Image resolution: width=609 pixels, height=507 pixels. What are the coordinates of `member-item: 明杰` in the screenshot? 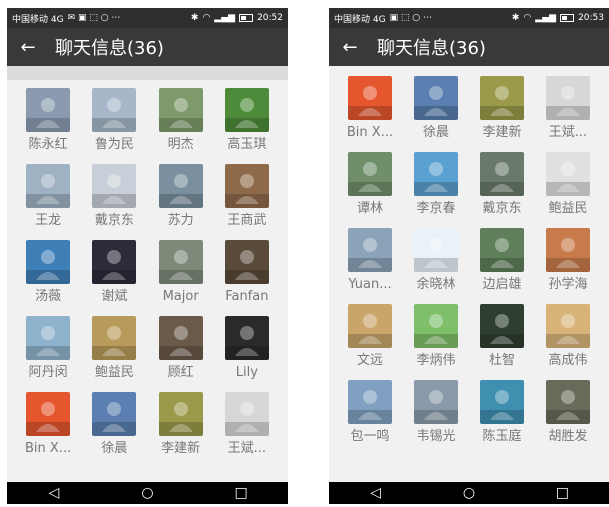 It's located at (181, 121).